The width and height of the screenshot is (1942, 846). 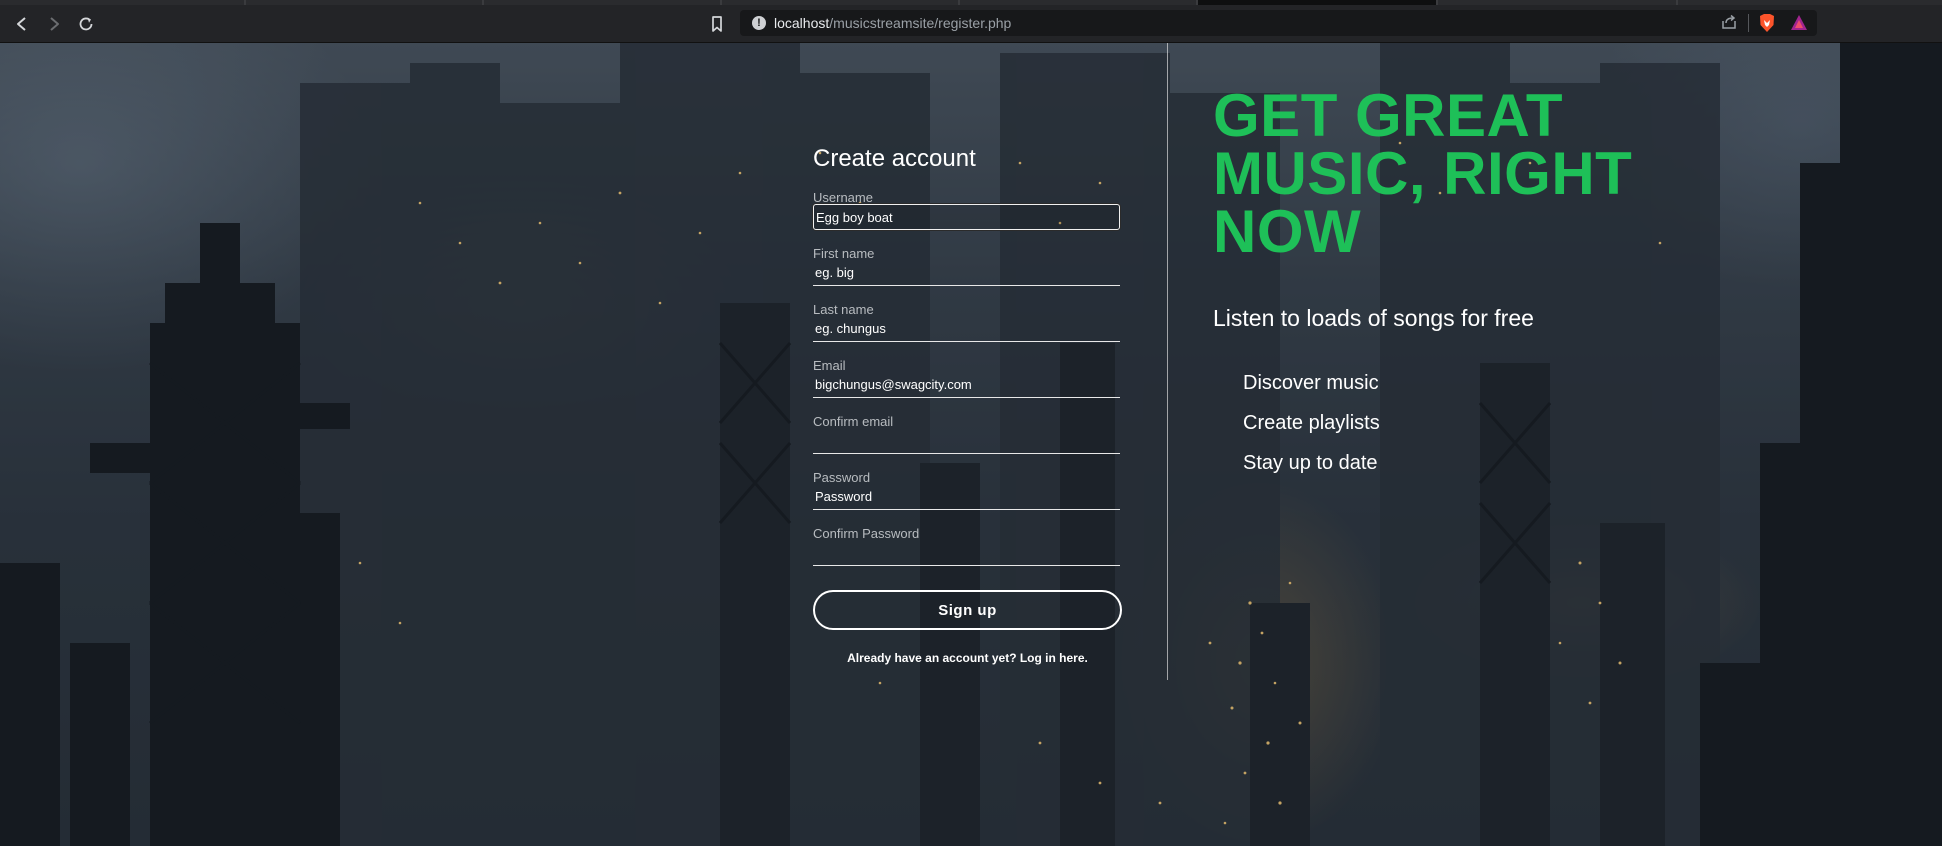 What do you see at coordinates (842, 477) in the screenshot?
I see `password-label: Password` at bounding box center [842, 477].